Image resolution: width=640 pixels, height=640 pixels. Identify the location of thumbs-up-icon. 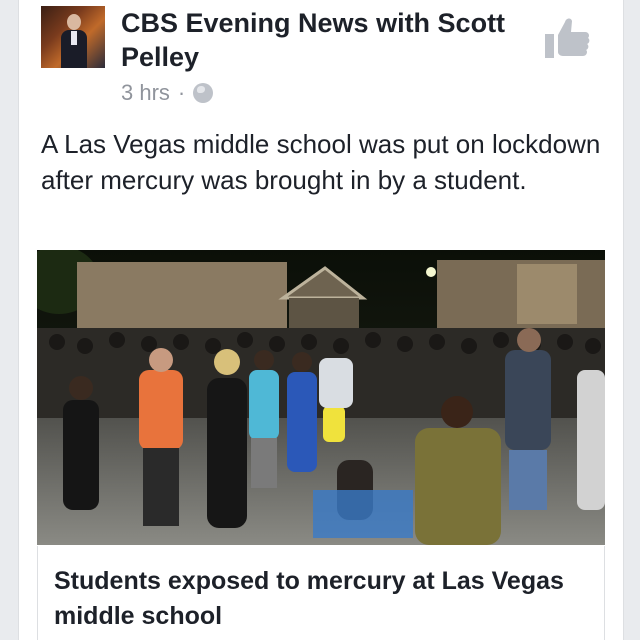
(567, 38).